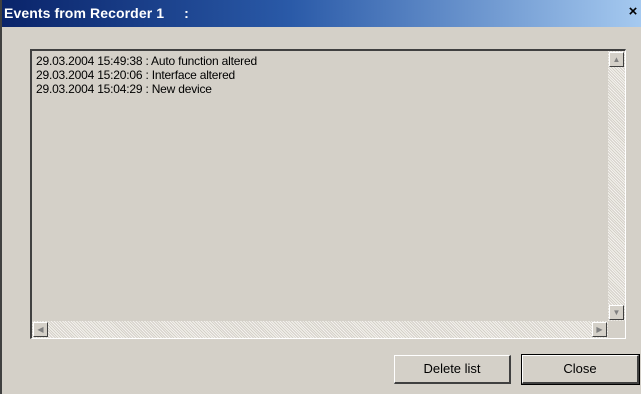  What do you see at coordinates (321, 13) in the screenshot?
I see `title-bar: Events from Recorder 1 : ×` at bounding box center [321, 13].